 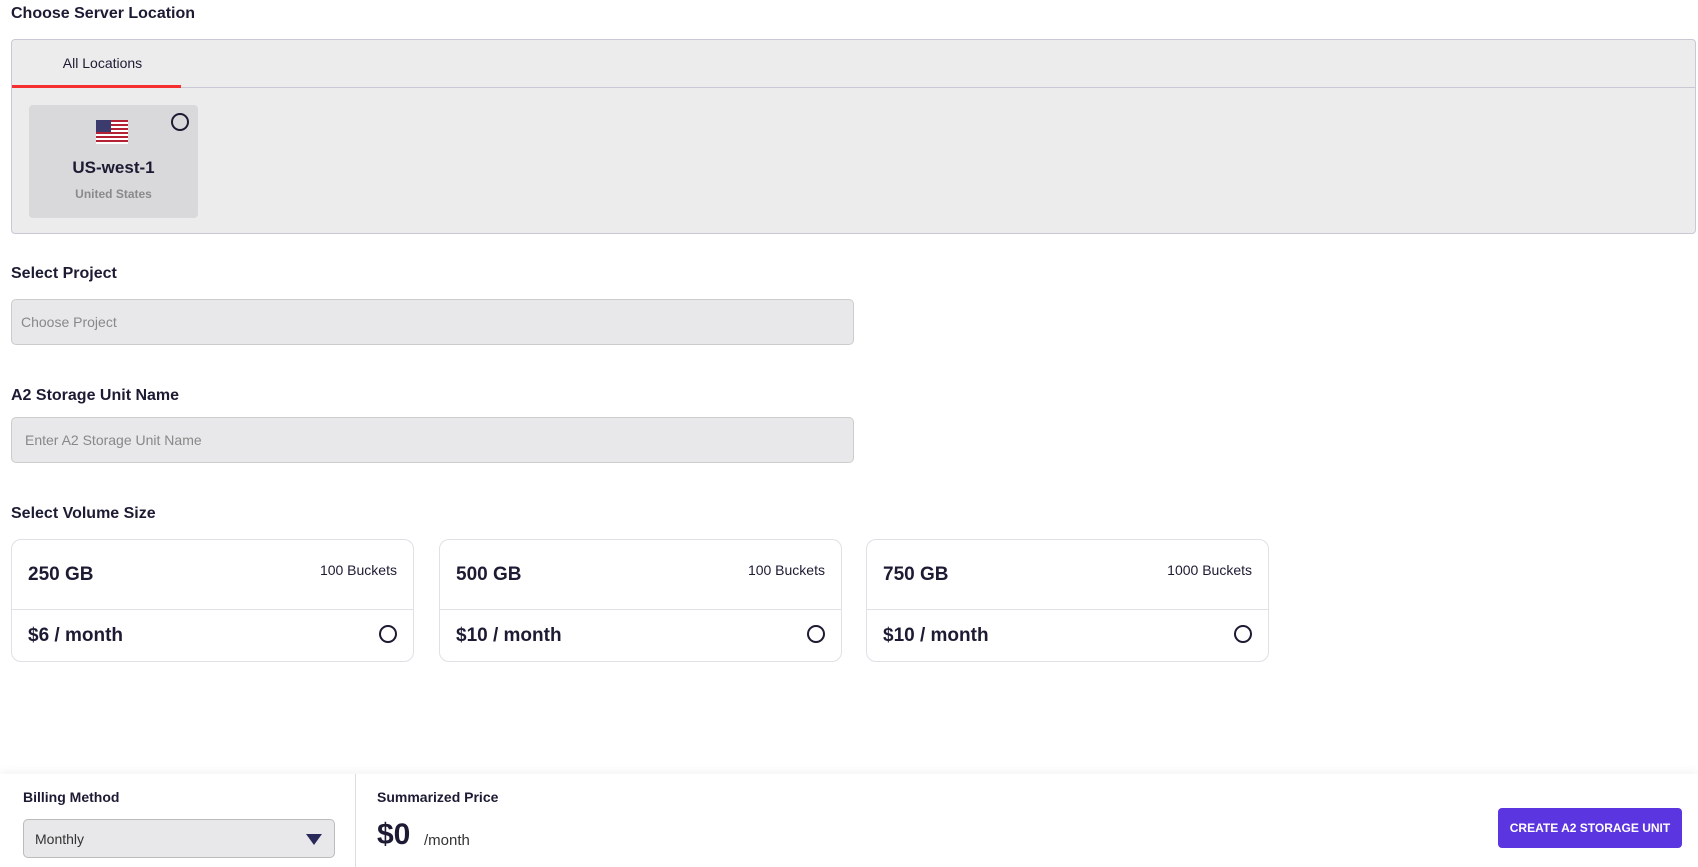 I want to click on price-label: Summarized Price, so click(x=438, y=797).